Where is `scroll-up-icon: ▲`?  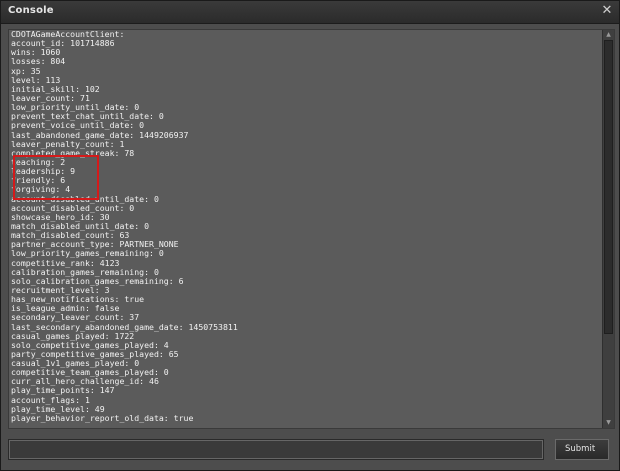
scroll-up-icon: ▲ is located at coordinates (608, 35).